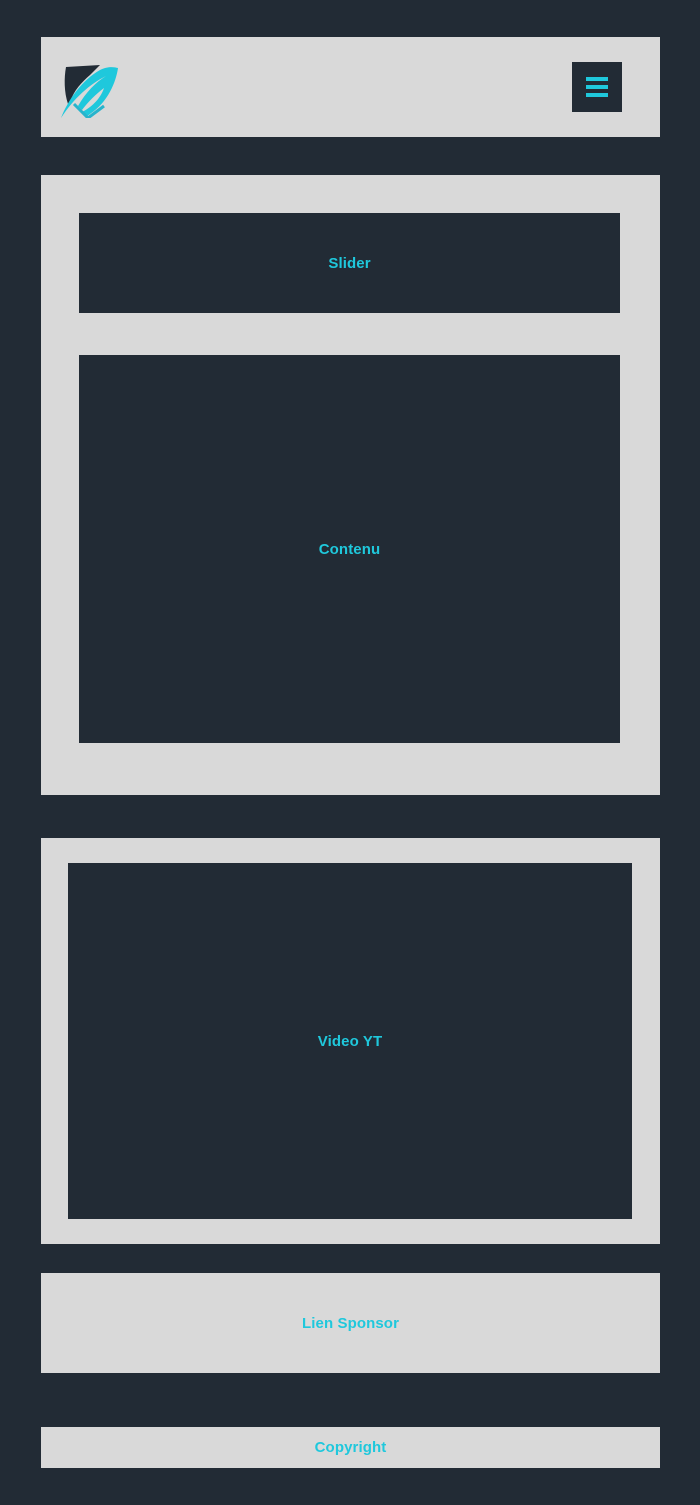  I want to click on footer: Copyright, so click(350, 1447).